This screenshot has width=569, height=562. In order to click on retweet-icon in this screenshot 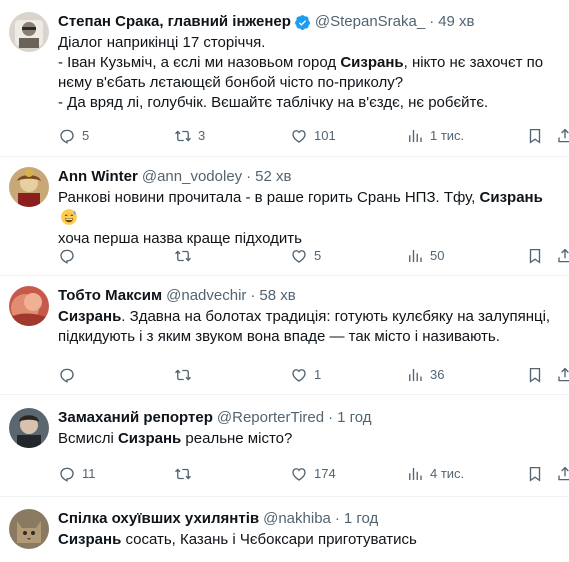, I will do `click(183, 375)`.